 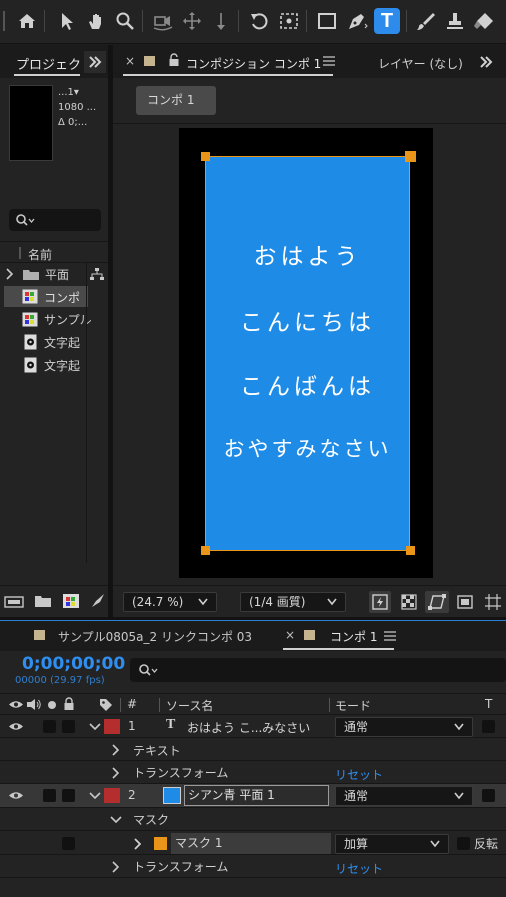 I want to click on composition-tab: コンポジション コンポ 1, so click(x=253, y=63).